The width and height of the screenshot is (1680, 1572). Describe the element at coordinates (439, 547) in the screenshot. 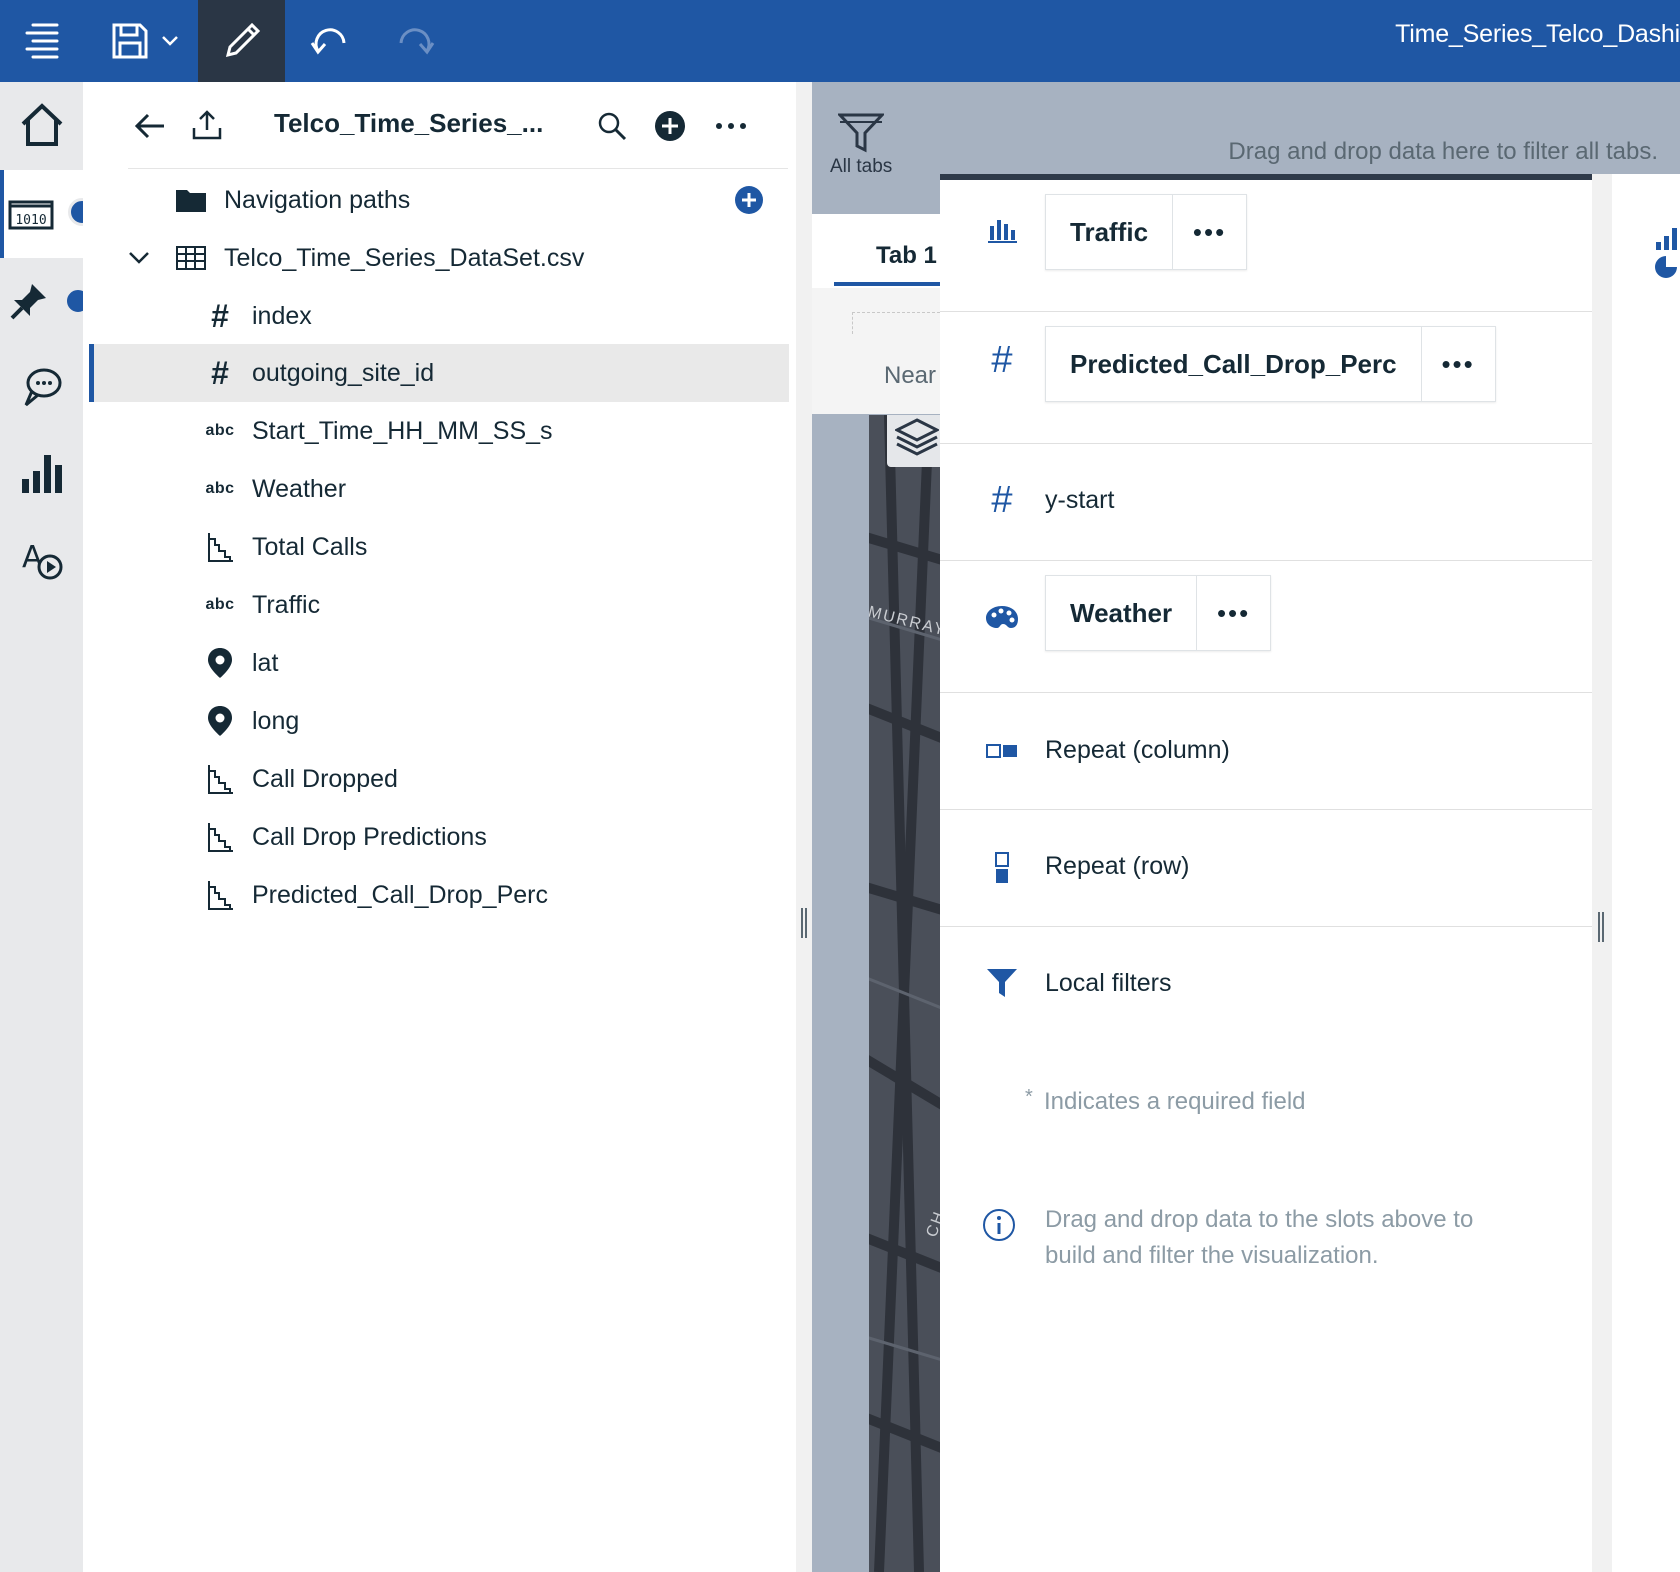

I see `field-row-total-calls: Total Calls` at that location.